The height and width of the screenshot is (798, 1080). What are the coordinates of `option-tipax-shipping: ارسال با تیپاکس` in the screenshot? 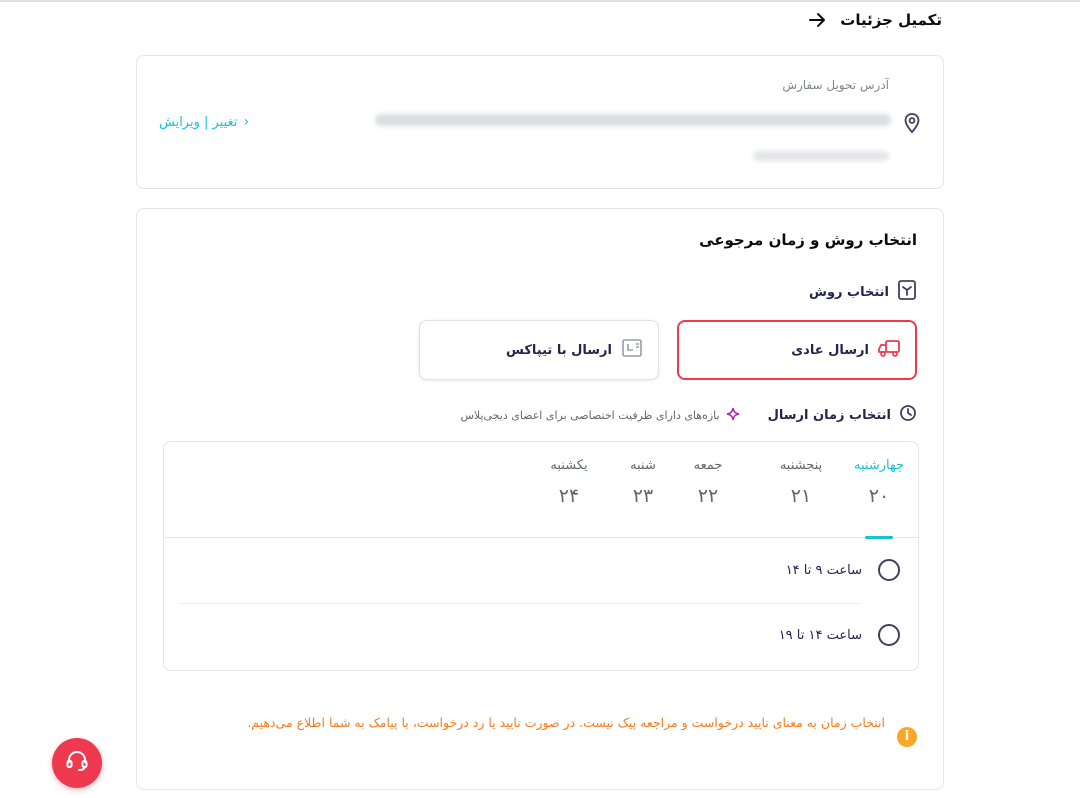 It's located at (539, 350).